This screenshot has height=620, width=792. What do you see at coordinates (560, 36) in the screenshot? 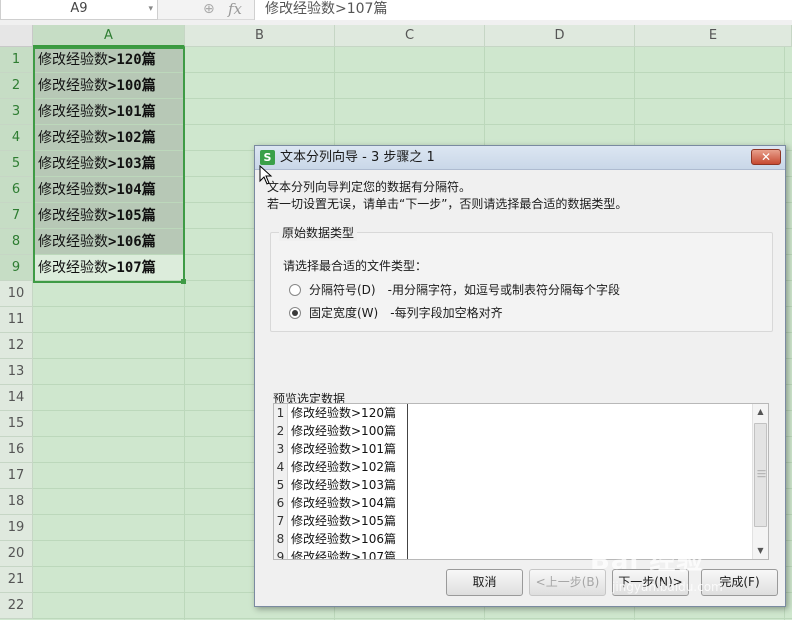
I see `column-header-d: D` at bounding box center [560, 36].